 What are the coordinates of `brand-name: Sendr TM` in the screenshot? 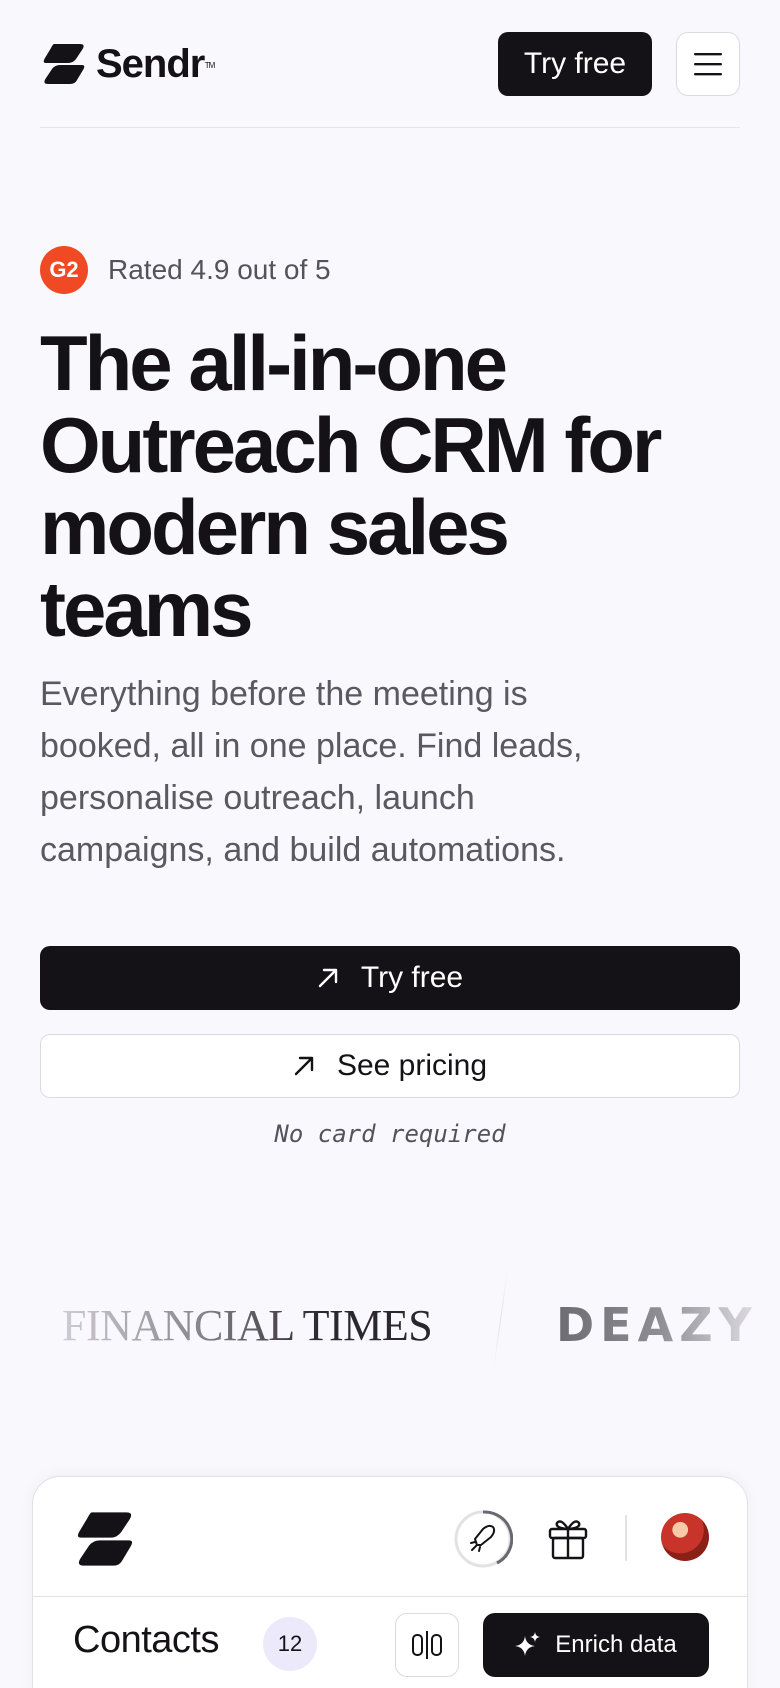 It's located at (155, 64).